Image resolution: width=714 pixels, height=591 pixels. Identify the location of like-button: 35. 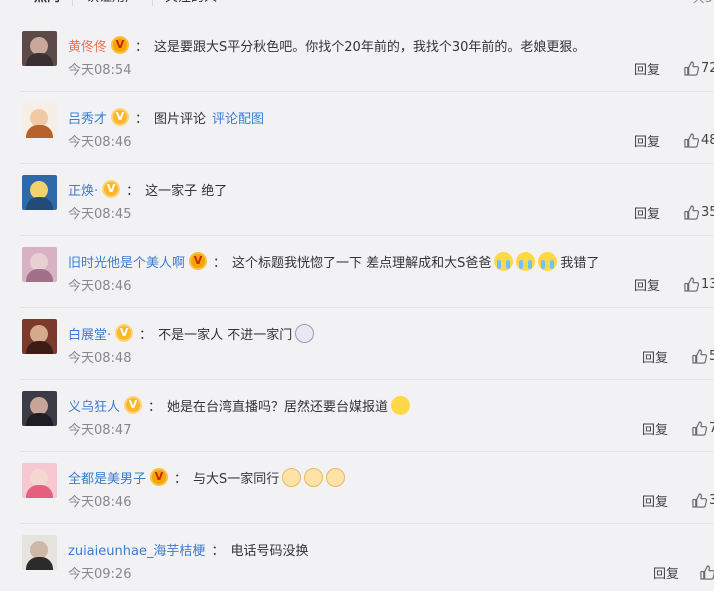
(699, 212).